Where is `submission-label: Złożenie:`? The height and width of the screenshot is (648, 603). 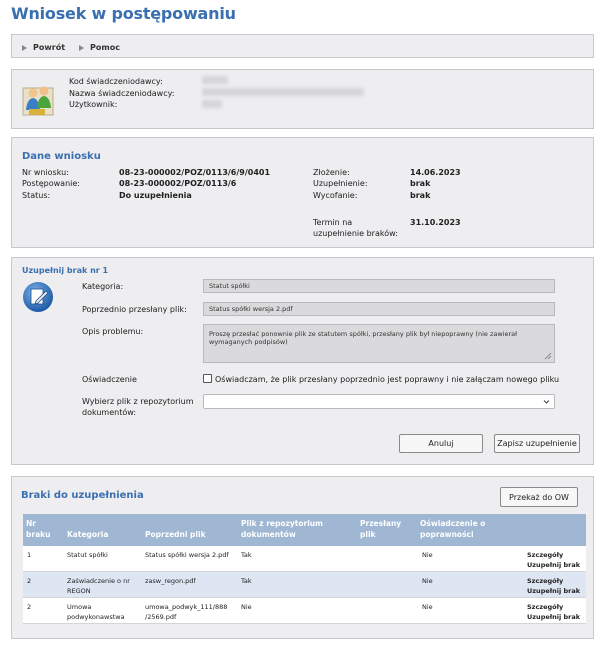 submission-label: Złożenie: is located at coordinates (331, 172).